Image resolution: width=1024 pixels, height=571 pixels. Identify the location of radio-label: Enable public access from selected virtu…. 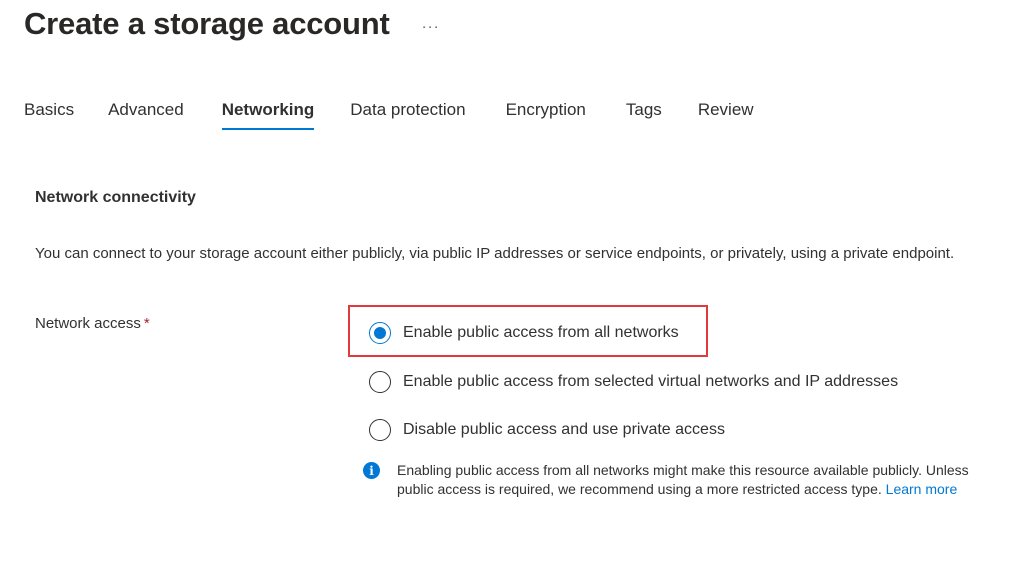
(651, 381).